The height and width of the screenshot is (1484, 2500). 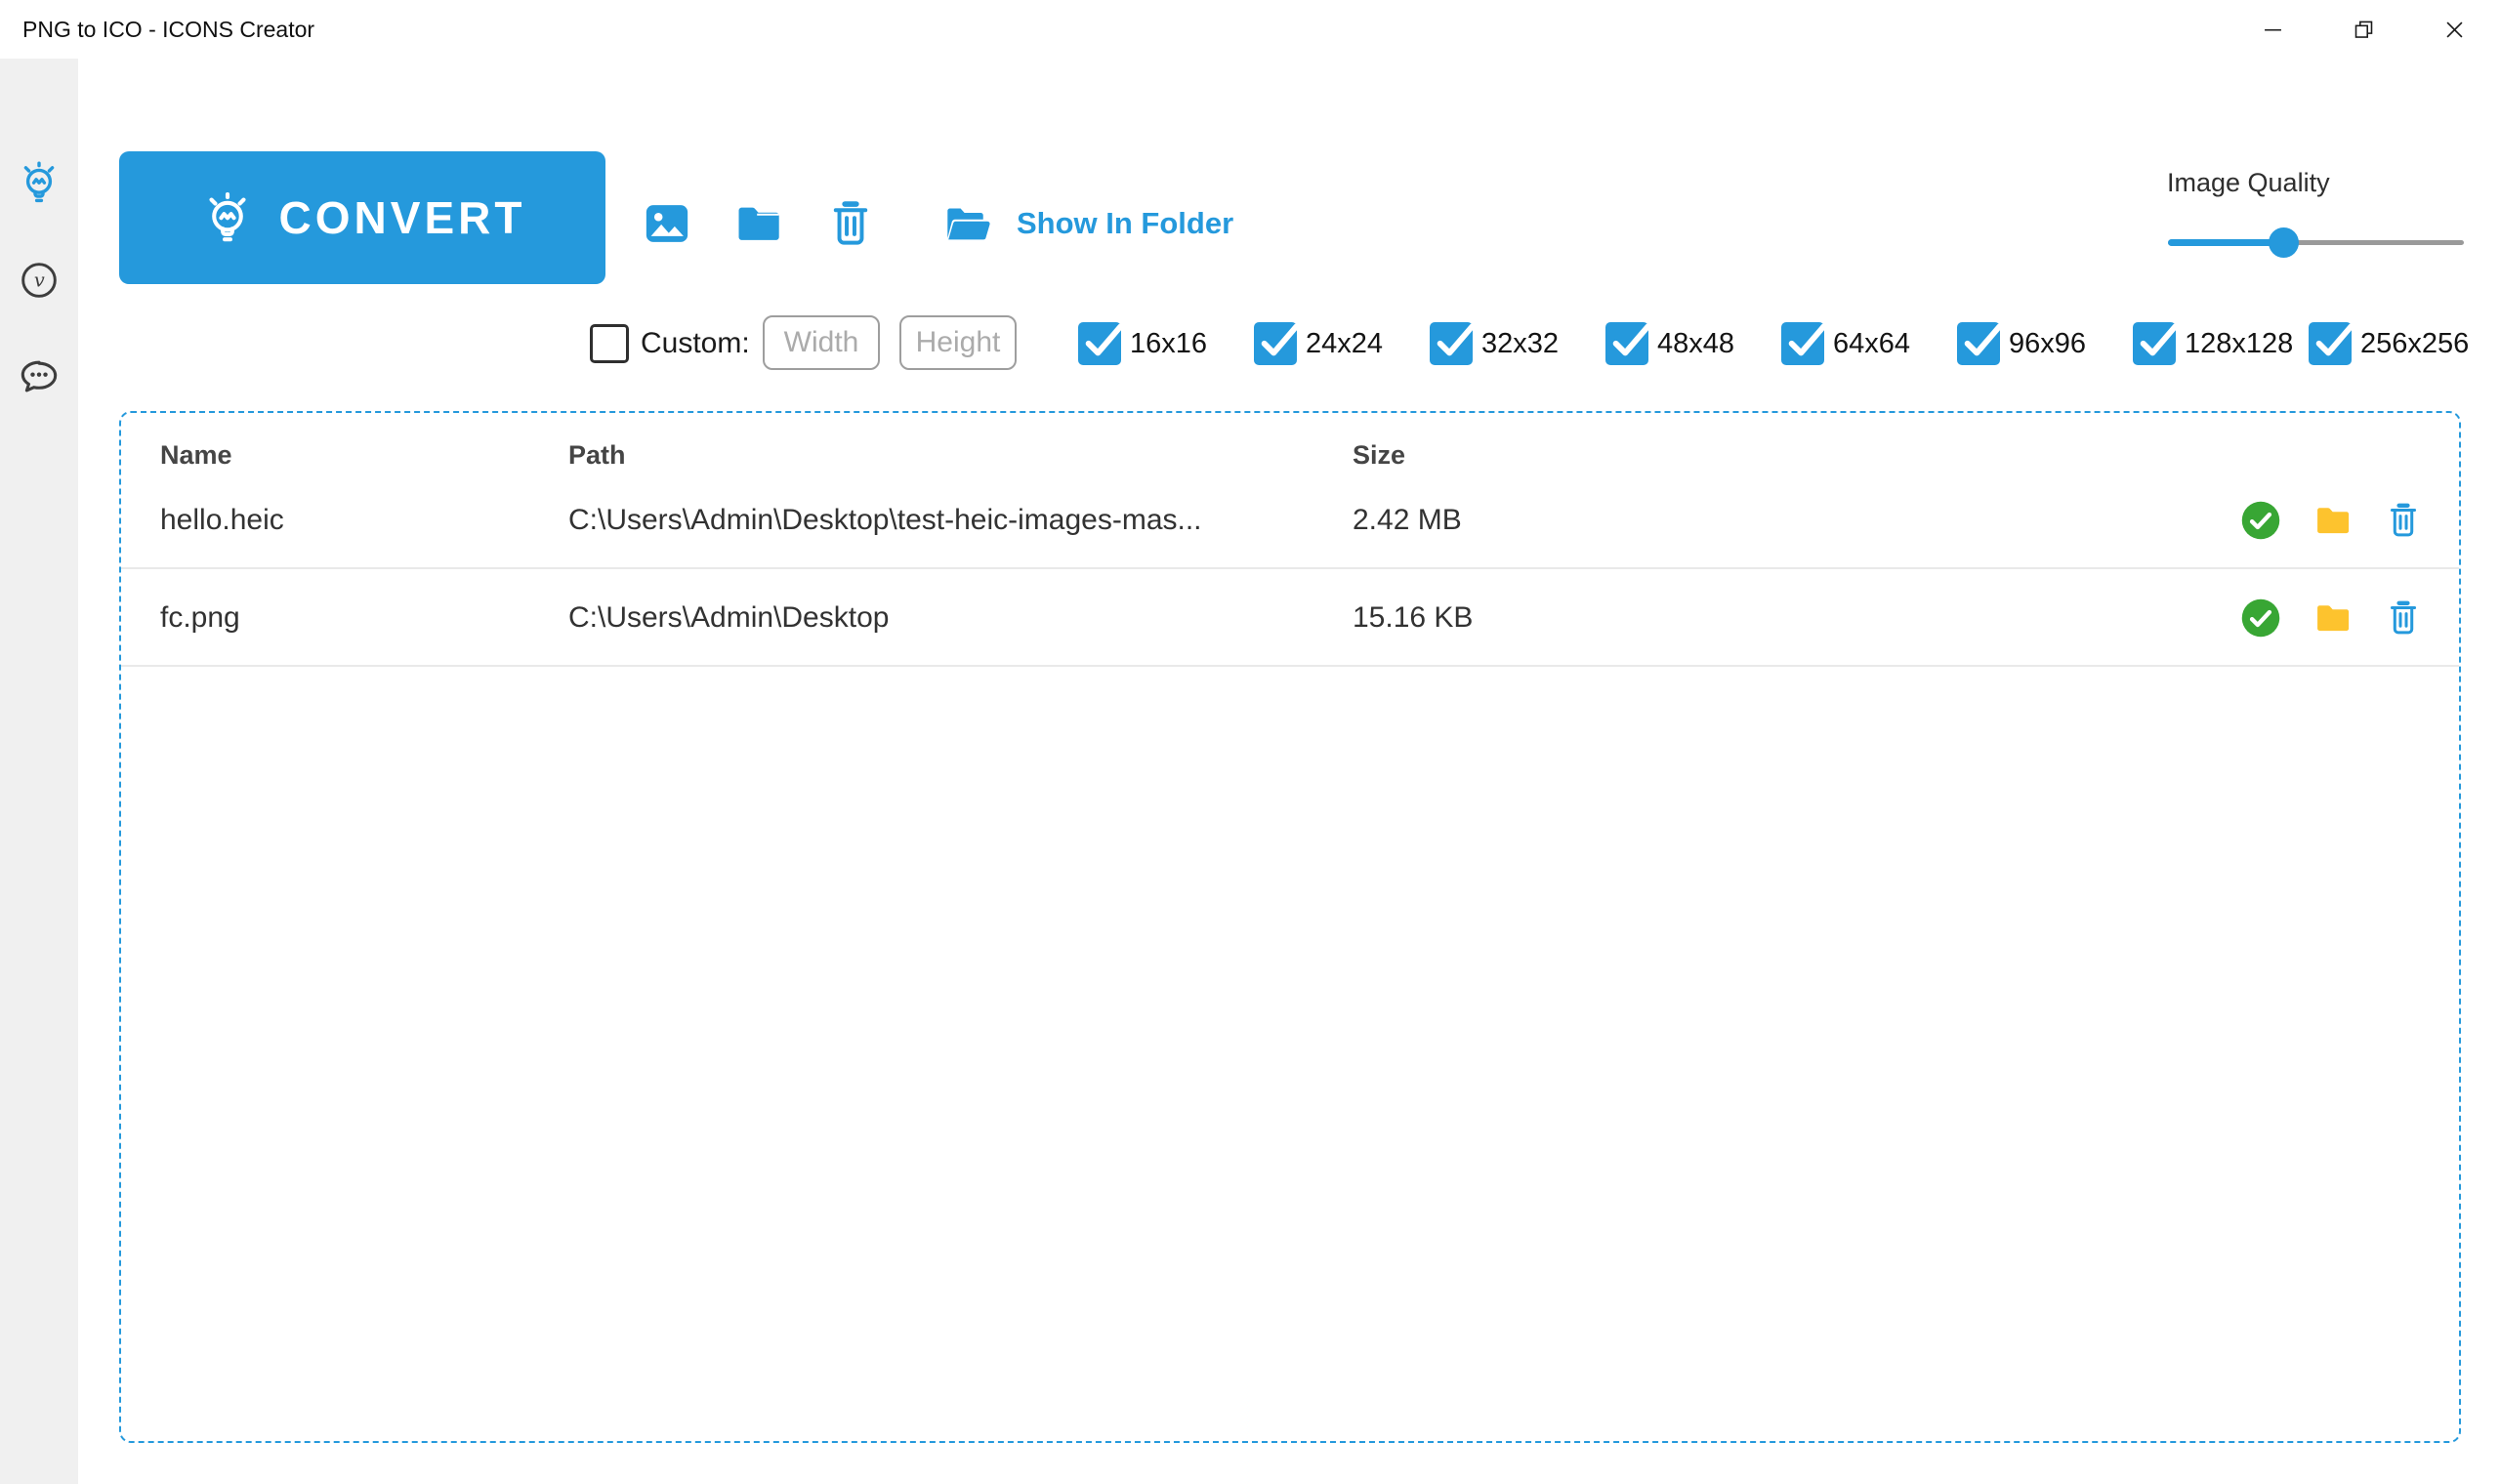 What do you see at coordinates (1494, 343) in the screenshot?
I see `size-checkbox-32x32: 32x32` at bounding box center [1494, 343].